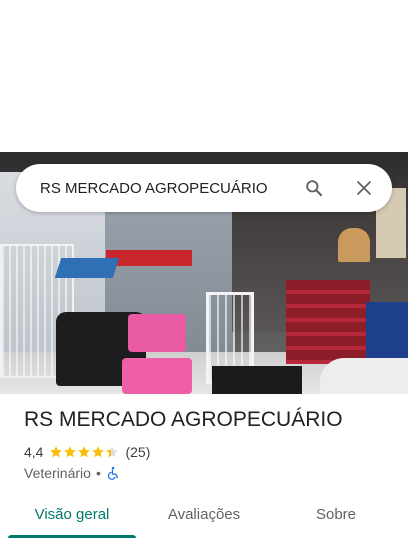 This screenshot has width=408, height=544. I want to click on tab-label: Sobre, so click(336, 514).